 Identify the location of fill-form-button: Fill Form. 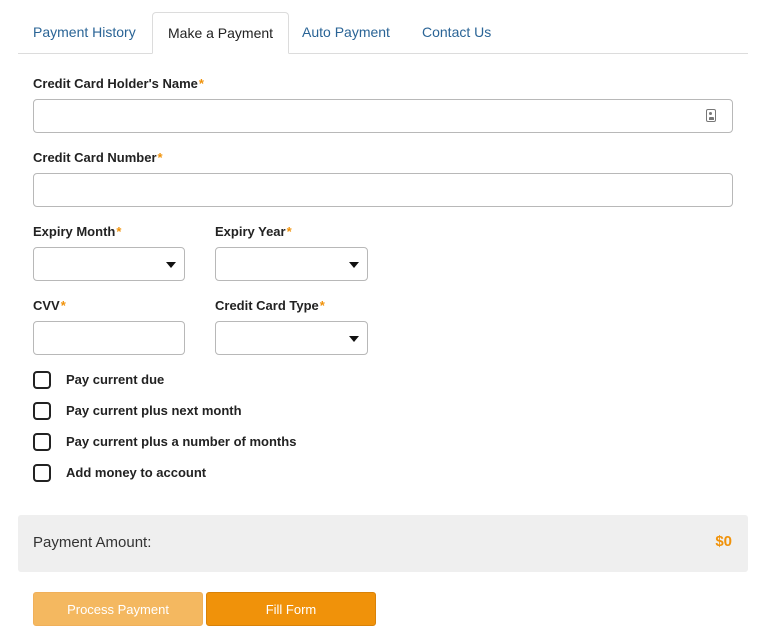
(291, 609).